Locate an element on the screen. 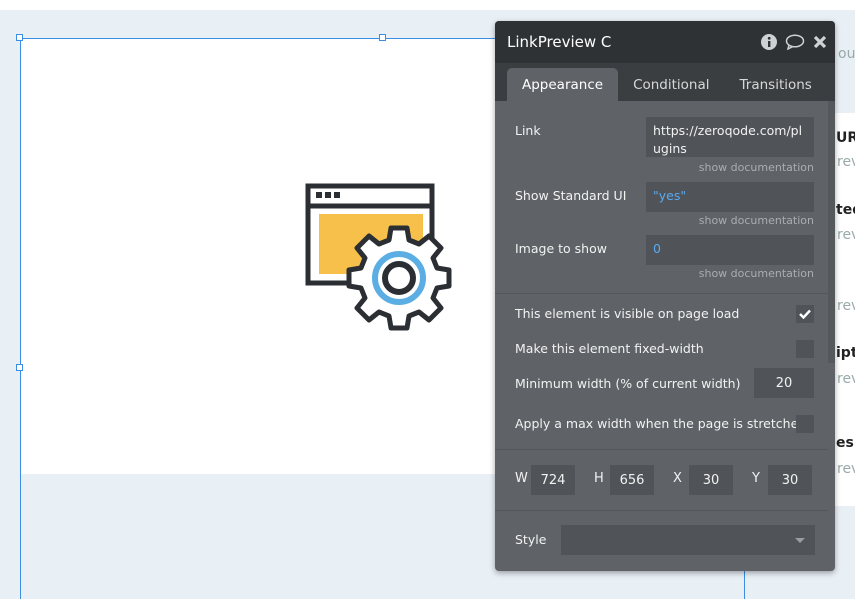 The image size is (855, 599). height-input: 656 is located at coordinates (632, 480).